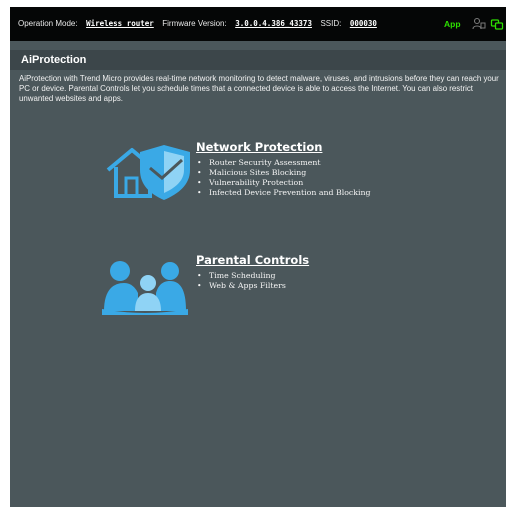  I want to click on list-item: • Infected Device Prevention and Blocking, so click(284, 192).